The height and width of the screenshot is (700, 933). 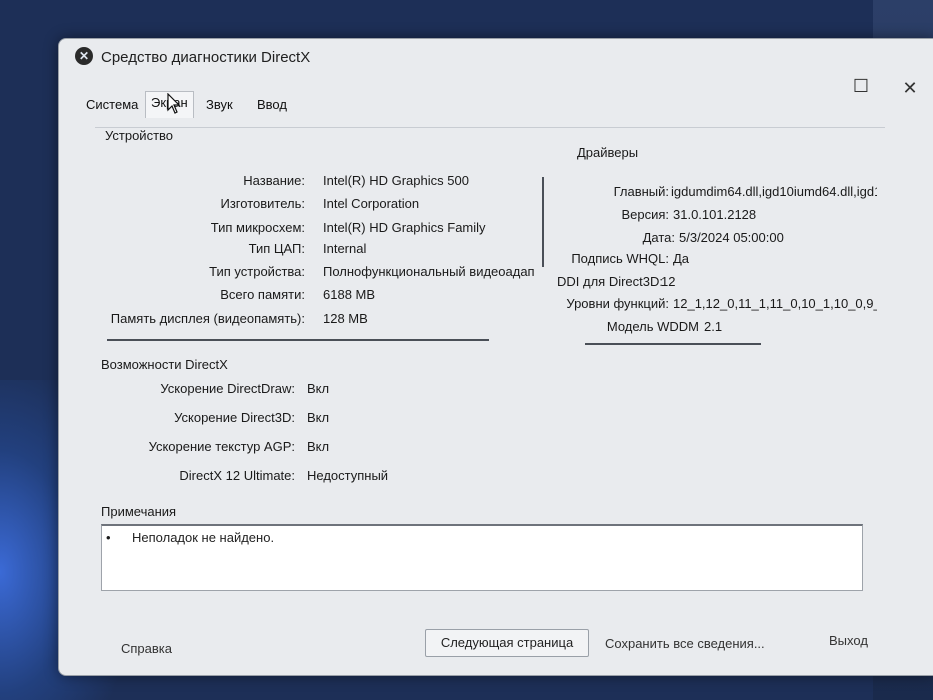 I want to click on help-button: Справка, so click(x=146, y=648).